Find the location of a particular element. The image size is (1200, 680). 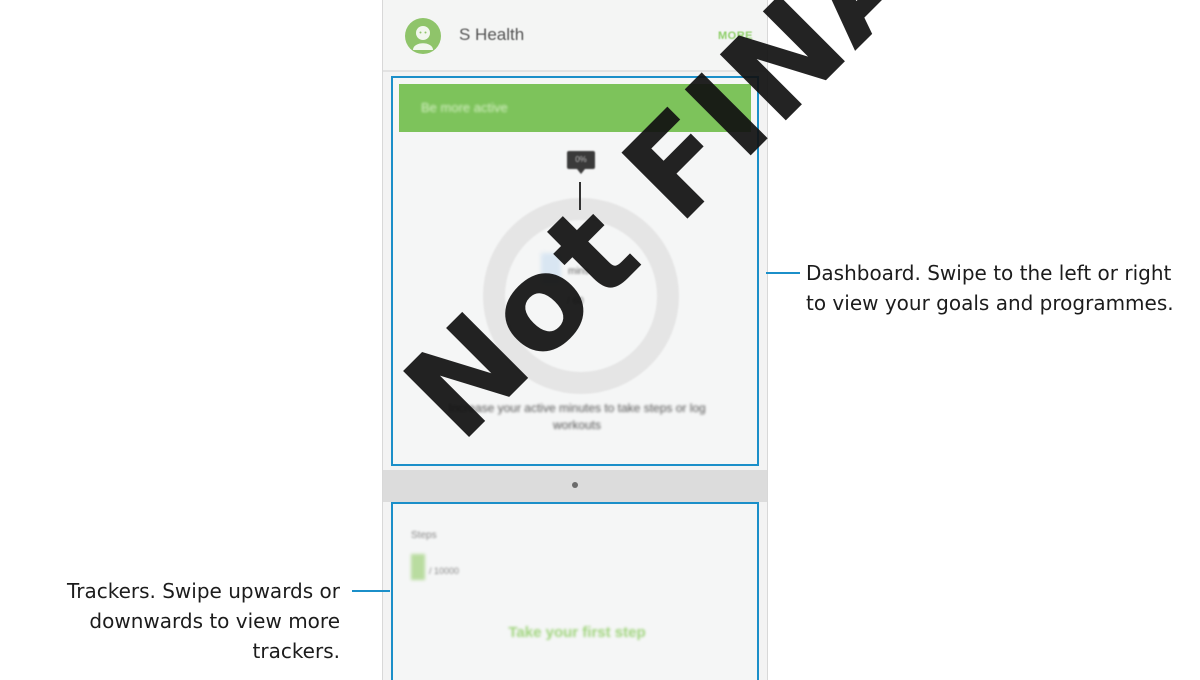

goal-title: Be more active is located at coordinates (464, 107).